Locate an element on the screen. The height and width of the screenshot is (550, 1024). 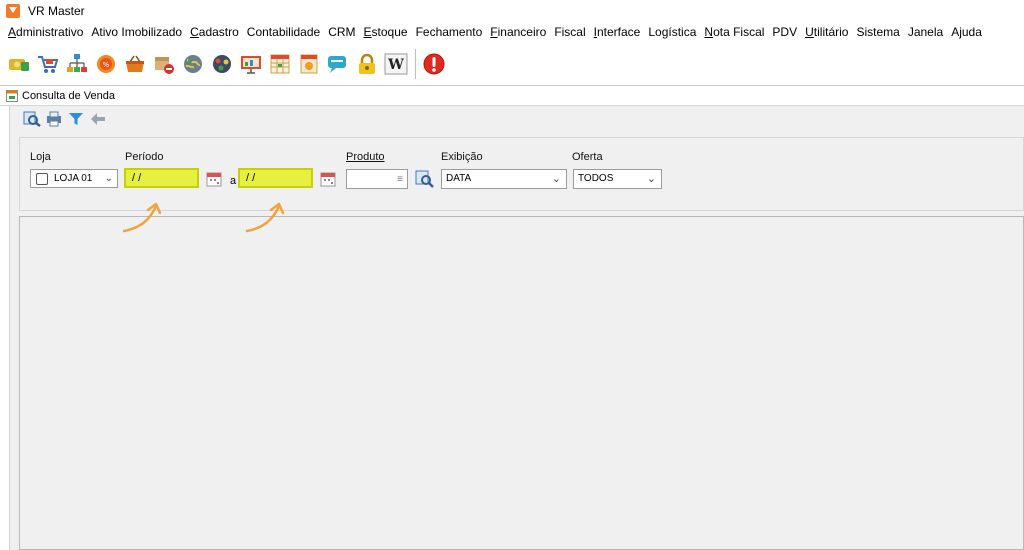
menu-label: Fiscal is located at coordinates (570, 32).